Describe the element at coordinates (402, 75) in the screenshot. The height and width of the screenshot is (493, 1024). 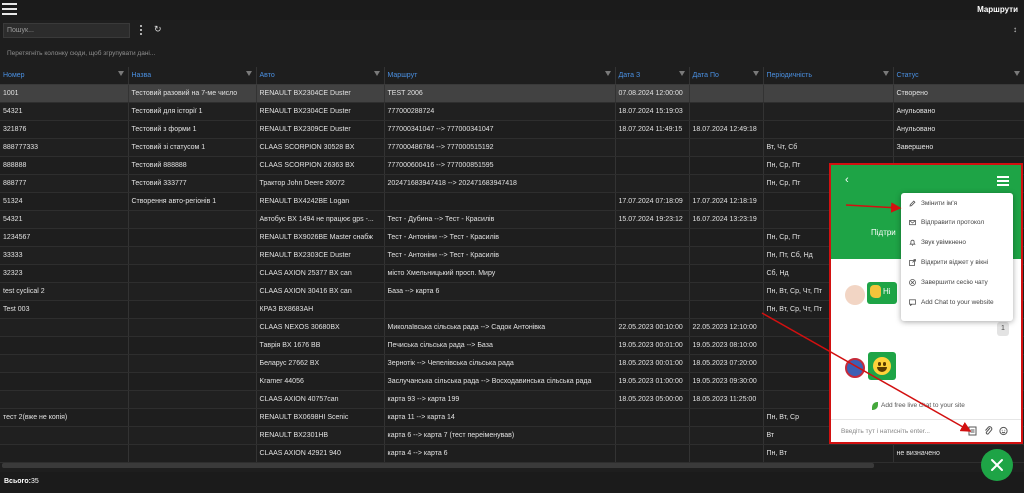
I see `column-header-label: Маршрут` at that location.